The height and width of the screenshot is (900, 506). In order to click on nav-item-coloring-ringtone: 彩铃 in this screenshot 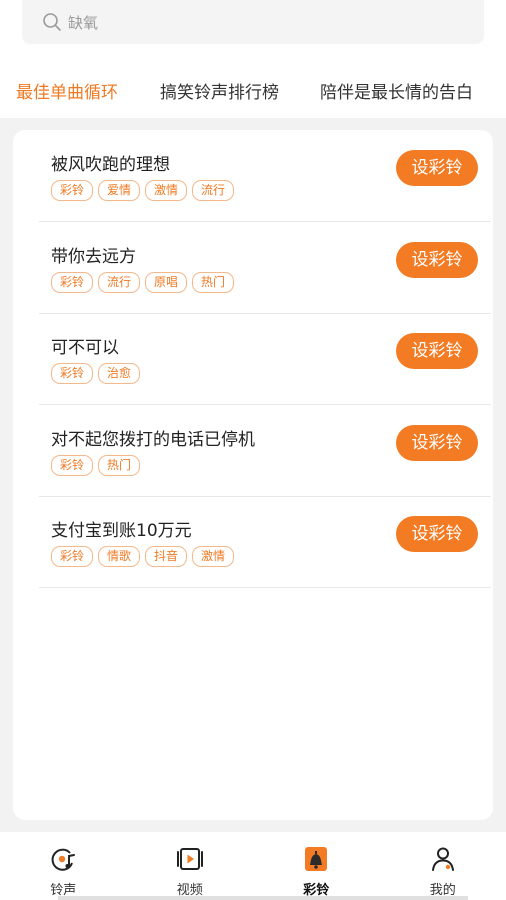, I will do `click(316, 866)`.